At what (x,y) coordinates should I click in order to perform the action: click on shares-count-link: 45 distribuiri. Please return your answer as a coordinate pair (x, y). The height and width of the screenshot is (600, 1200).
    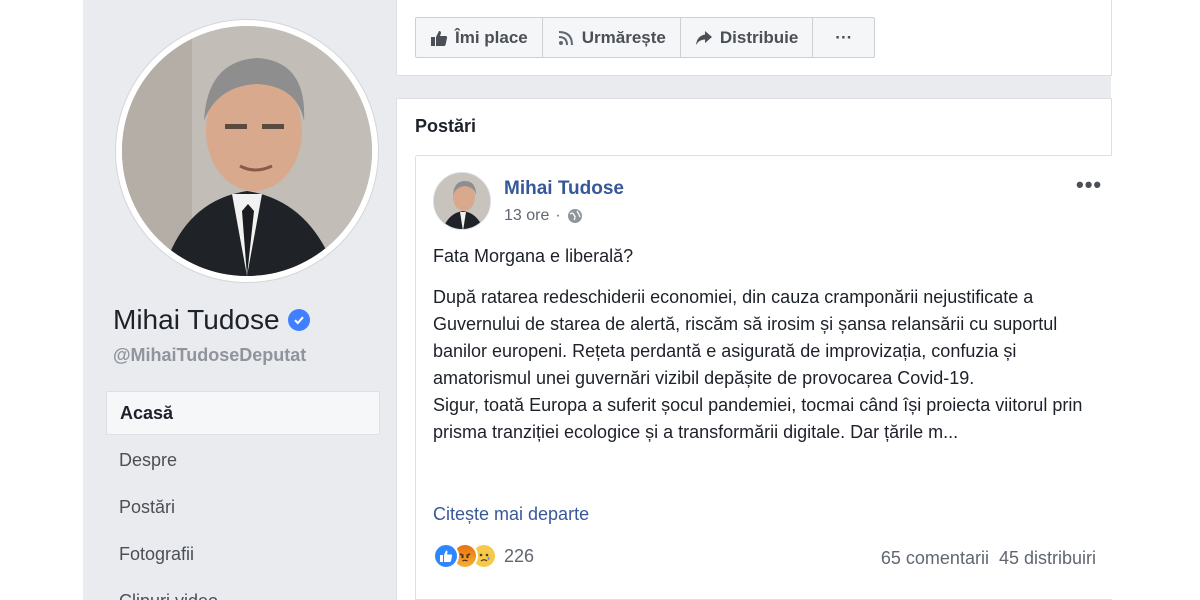
    Looking at the image, I should click on (1047, 558).